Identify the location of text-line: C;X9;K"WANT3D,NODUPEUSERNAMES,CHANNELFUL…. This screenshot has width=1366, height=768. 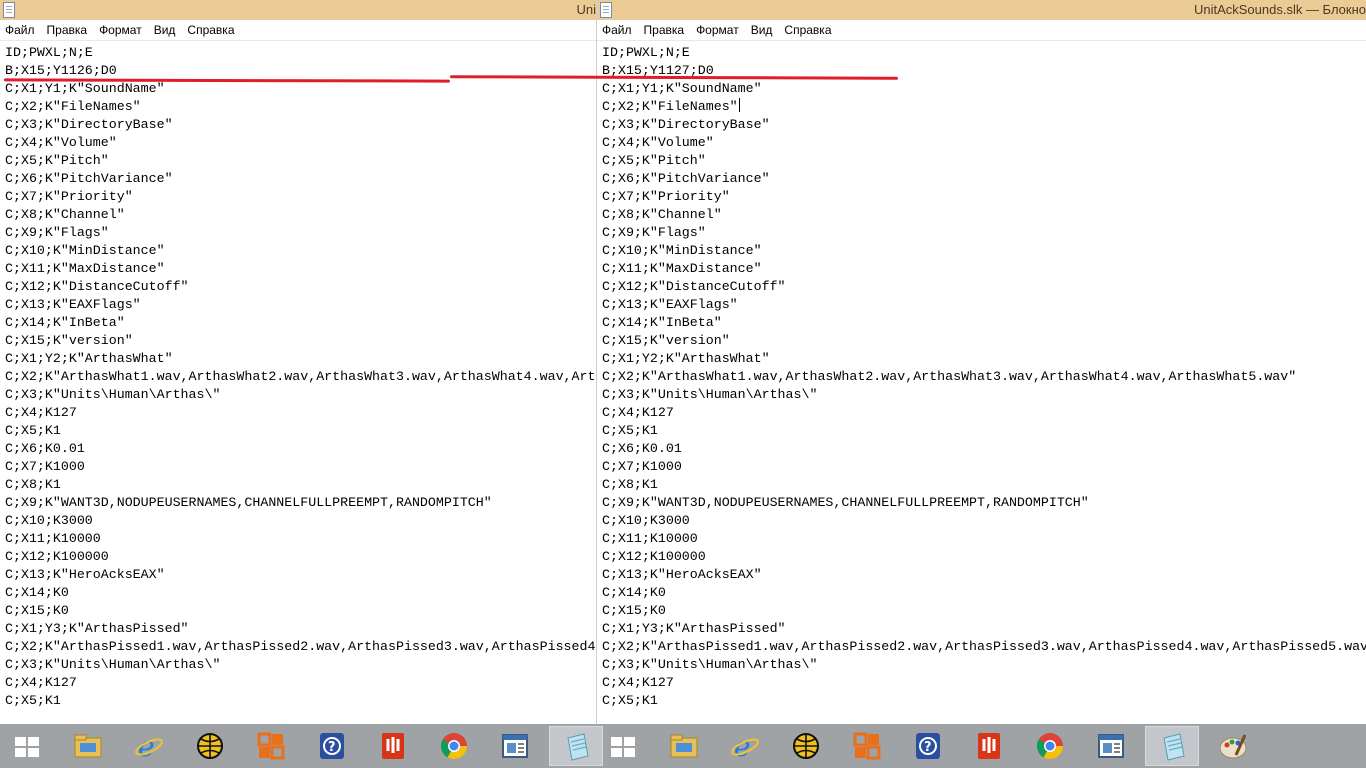
(845, 502).